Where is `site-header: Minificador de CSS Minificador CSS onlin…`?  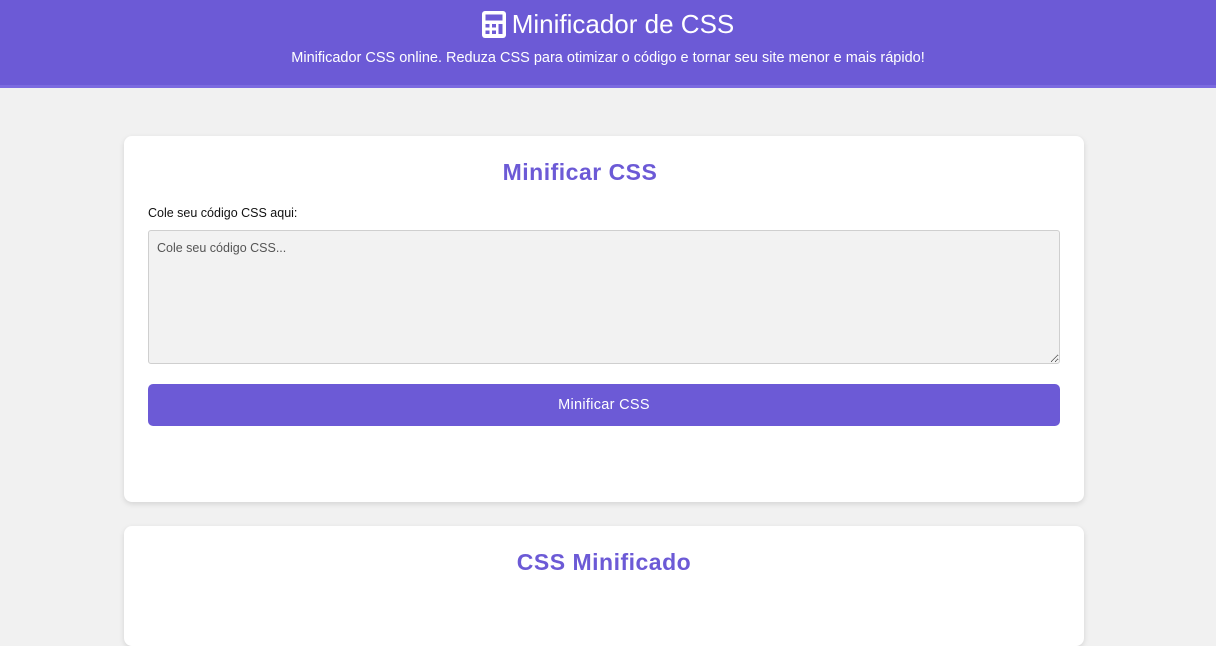 site-header: Minificador de CSS Minificador CSS onlin… is located at coordinates (608, 44).